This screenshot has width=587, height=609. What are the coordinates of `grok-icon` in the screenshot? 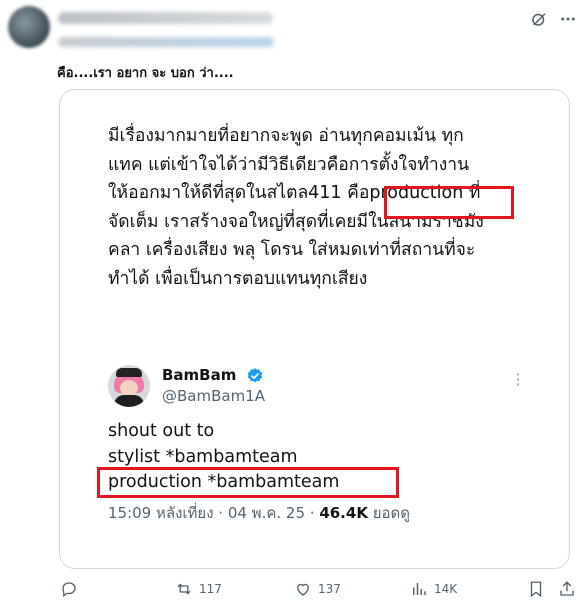 It's located at (539, 19).